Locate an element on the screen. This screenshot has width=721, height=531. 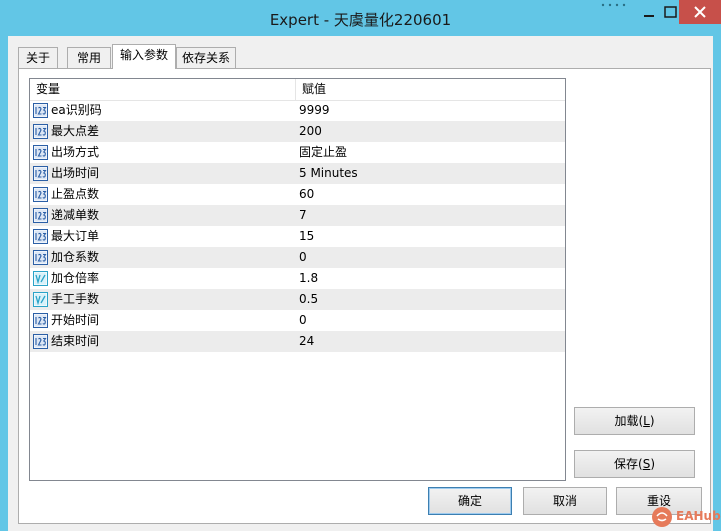
parameter-value: 9999 is located at coordinates (314, 110).